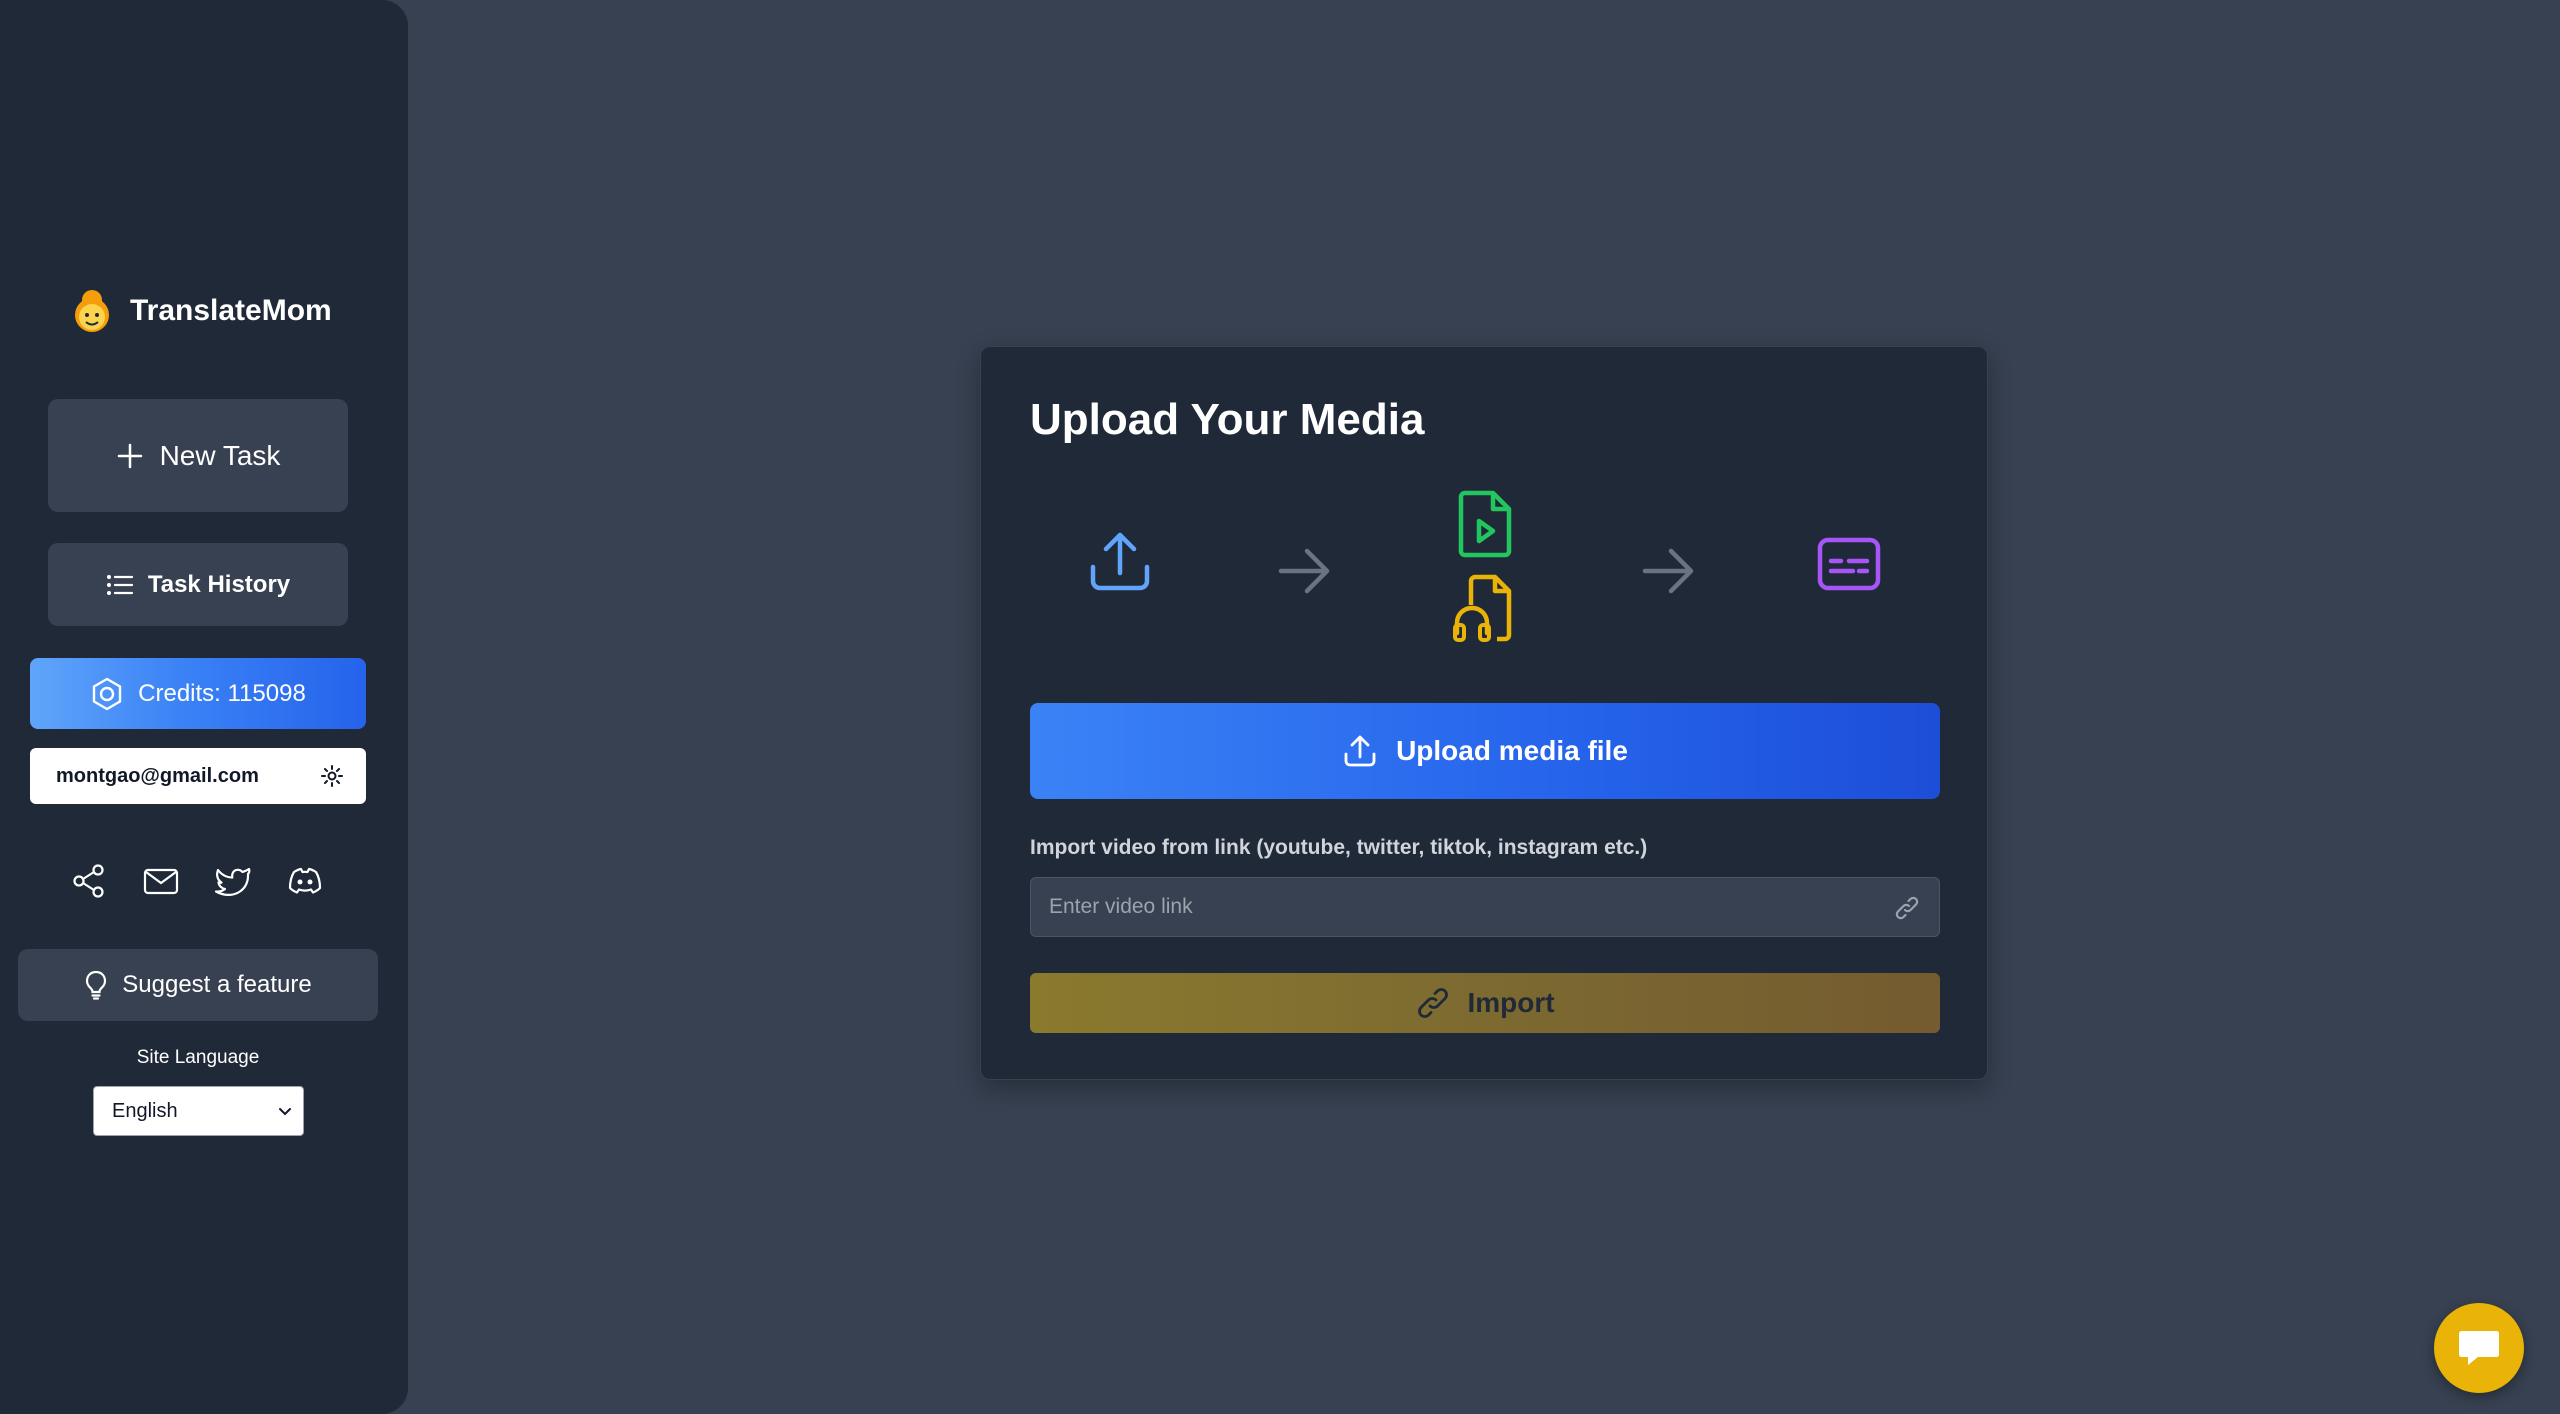  I want to click on audio-file-icon, so click(1482, 608).